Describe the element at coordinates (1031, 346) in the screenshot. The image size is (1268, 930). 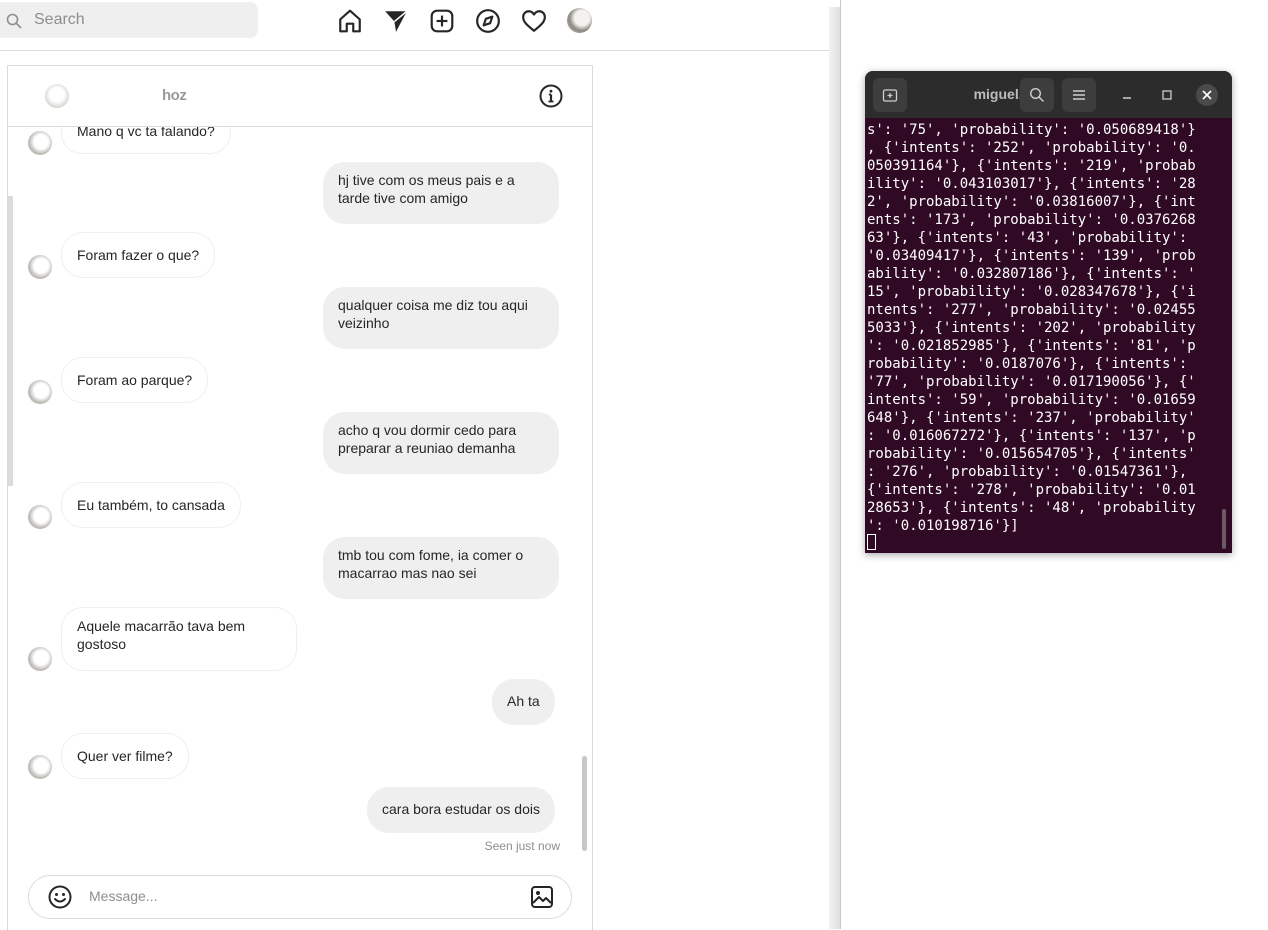
I see `terminal-line: ': '0.021852985'}, {'intents': '81', 'p` at that location.